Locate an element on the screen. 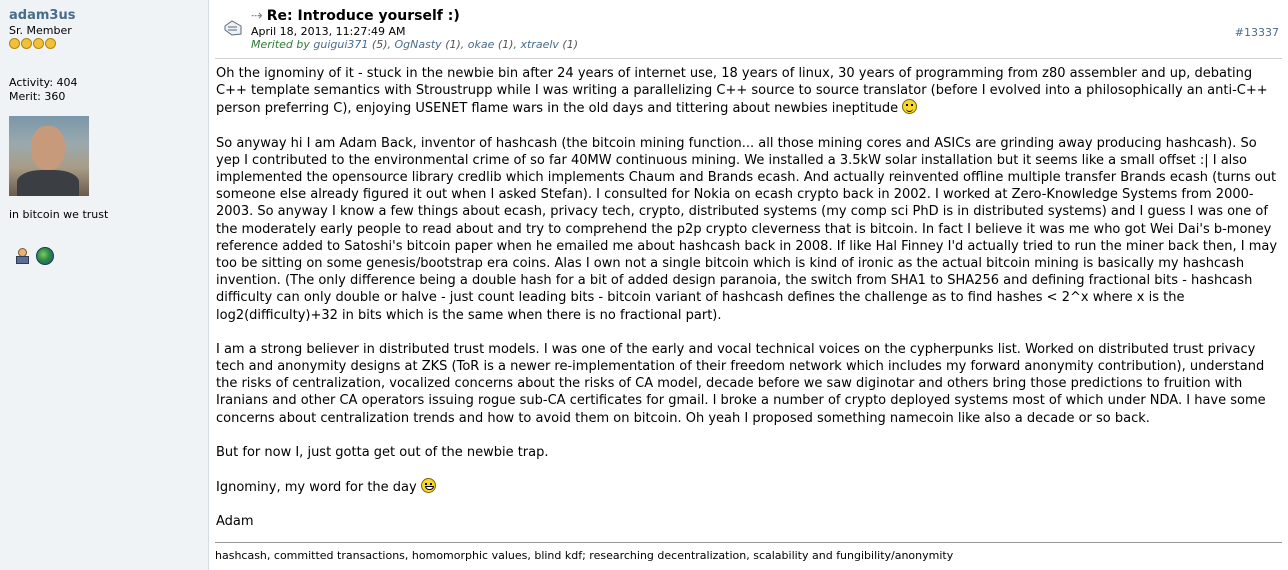 The height and width of the screenshot is (570, 1288). globe-icon is located at coordinates (45, 256).